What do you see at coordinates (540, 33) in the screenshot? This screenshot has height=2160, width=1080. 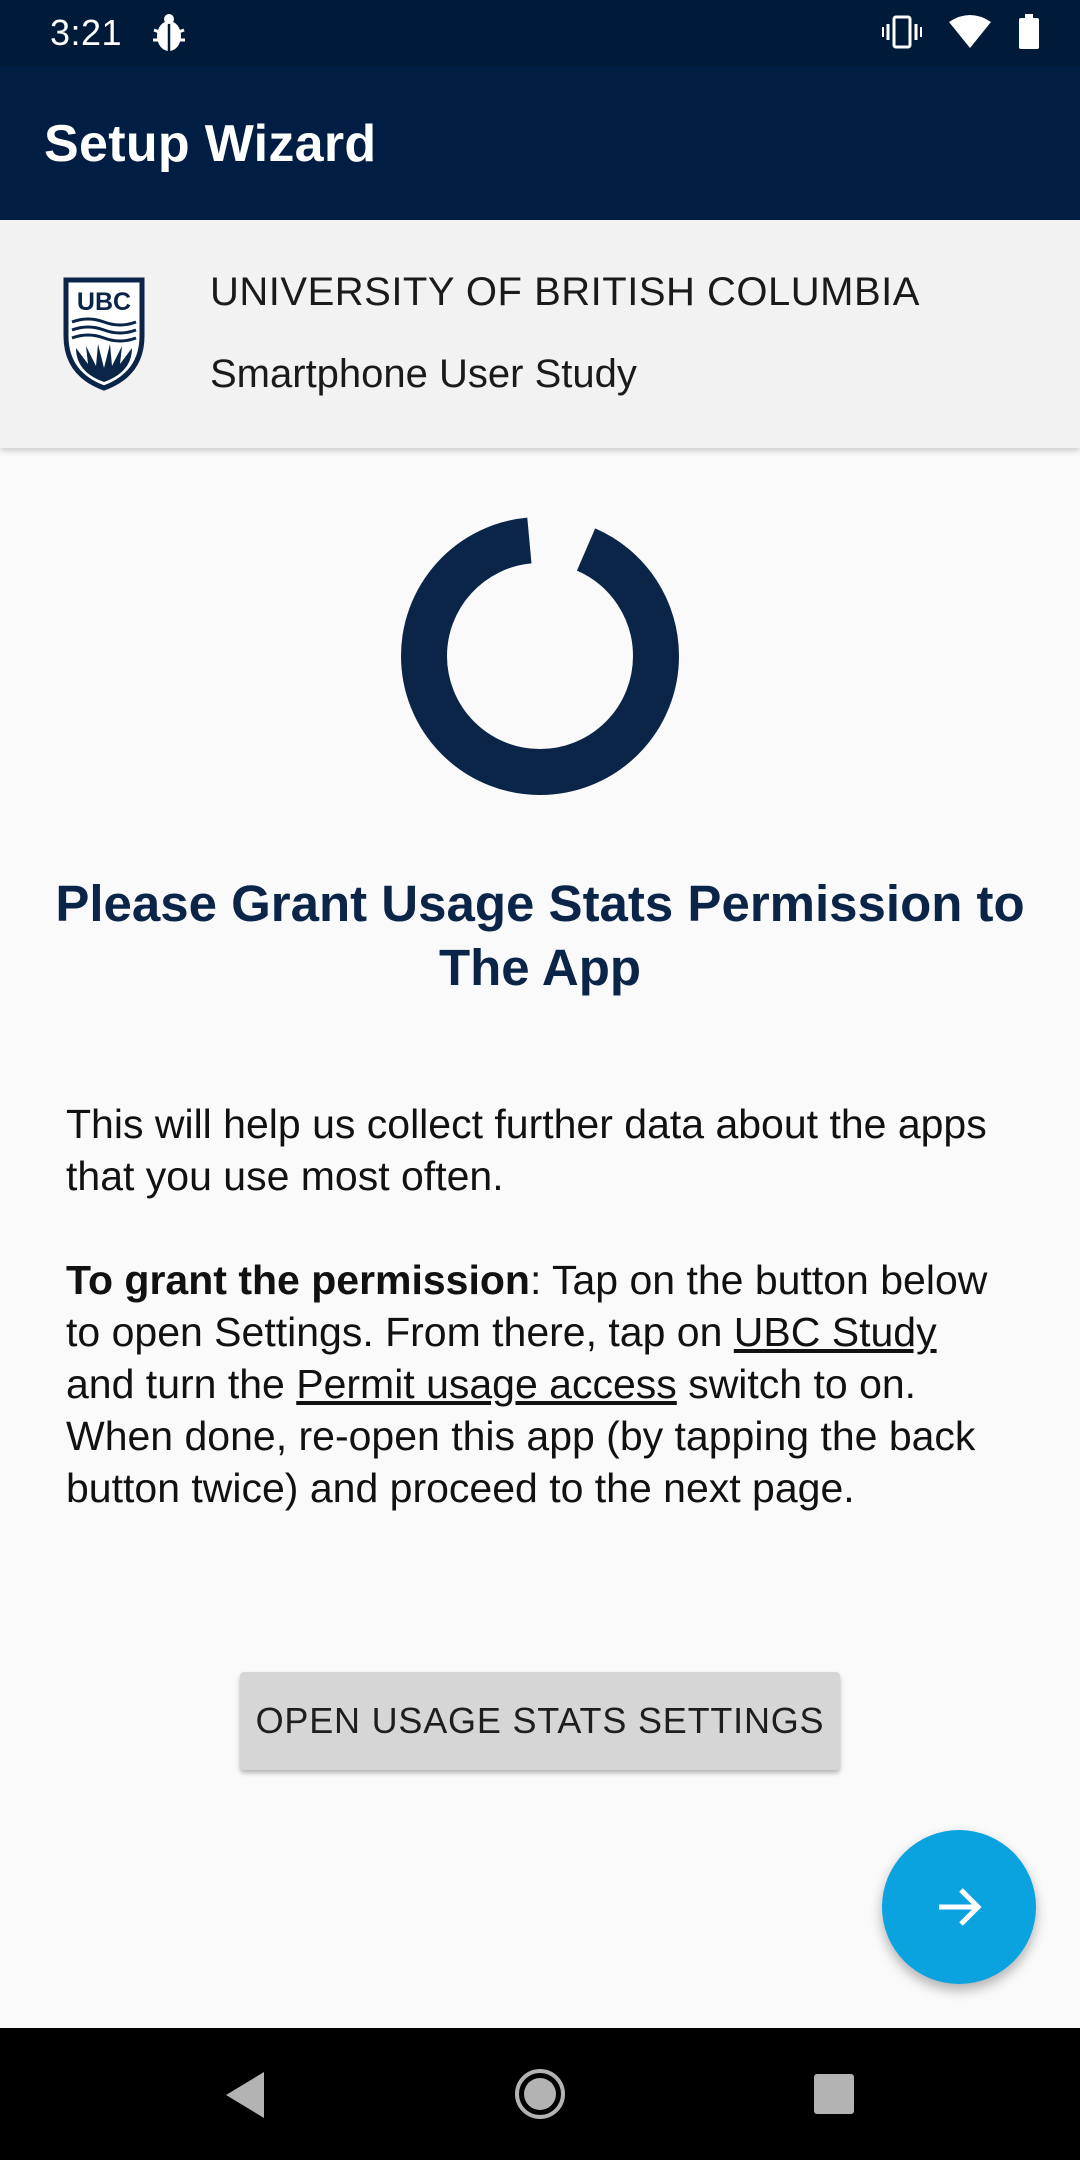 I see `status-bar: 3:21` at bounding box center [540, 33].